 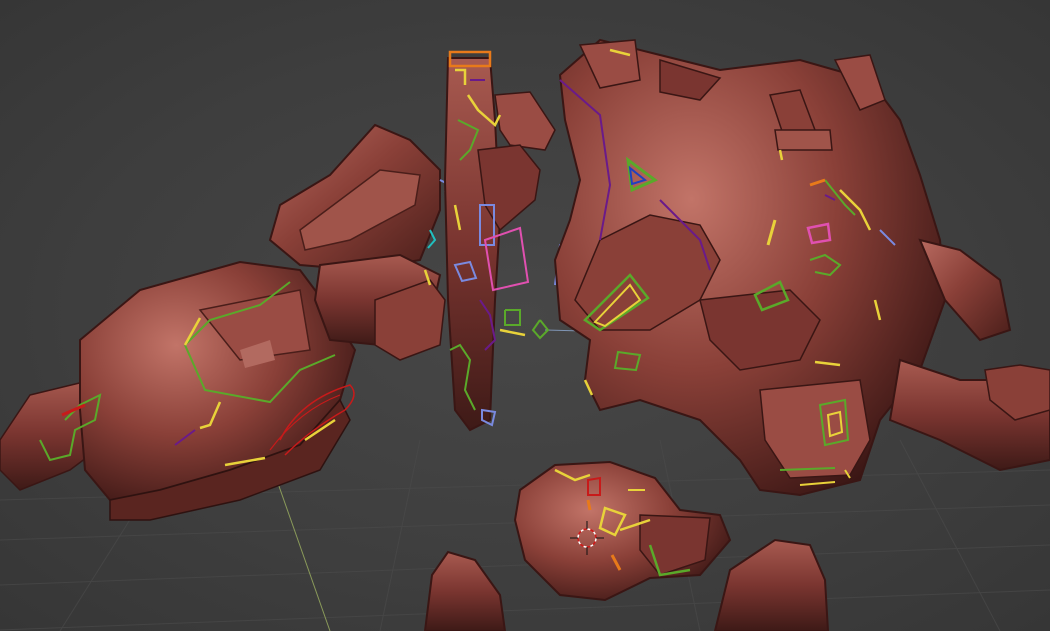 What do you see at coordinates (178, 390) in the screenshot?
I see `forearm-part` at bounding box center [178, 390].